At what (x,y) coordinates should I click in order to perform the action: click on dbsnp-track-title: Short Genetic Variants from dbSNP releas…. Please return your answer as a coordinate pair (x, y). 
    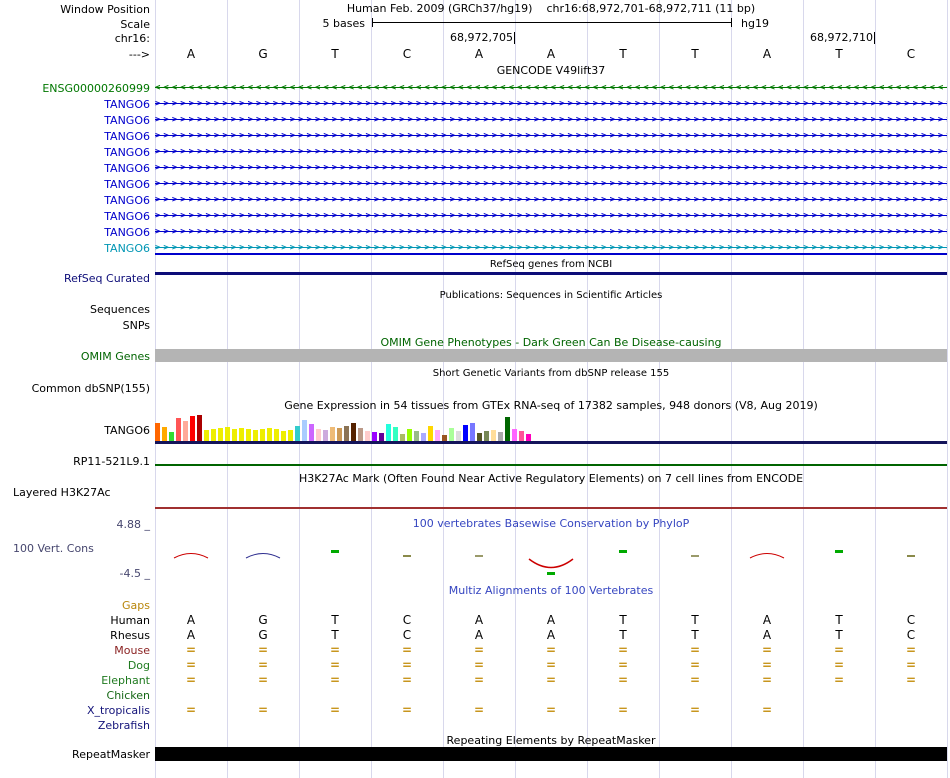
    Looking at the image, I should click on (551, 373).